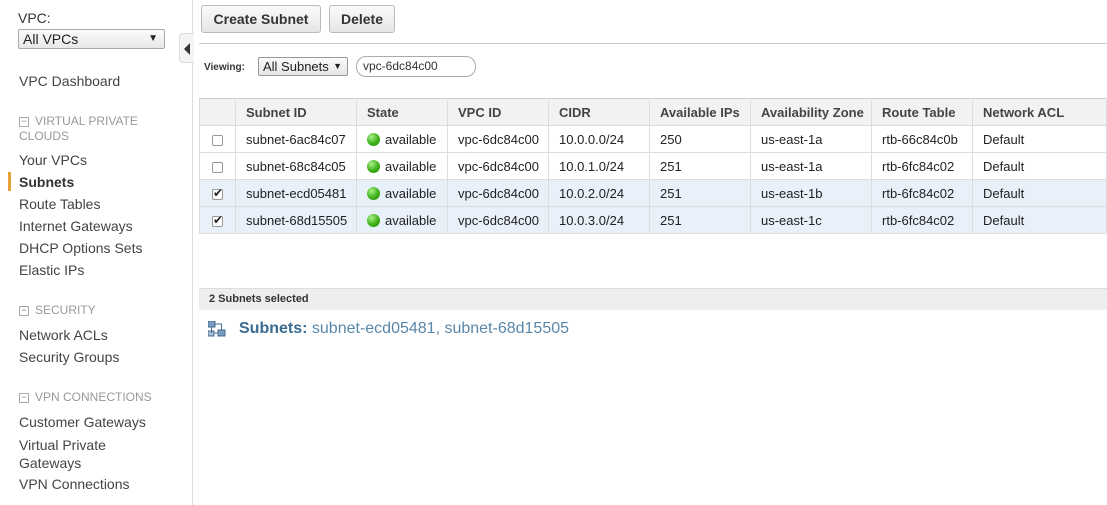 The width and height of the screenshot is (1107, 505). What do you see at coordinates (59, 204) in the screenshot?
I see `nav-route-tables: Route Tables` at bounding box center [59, 204].